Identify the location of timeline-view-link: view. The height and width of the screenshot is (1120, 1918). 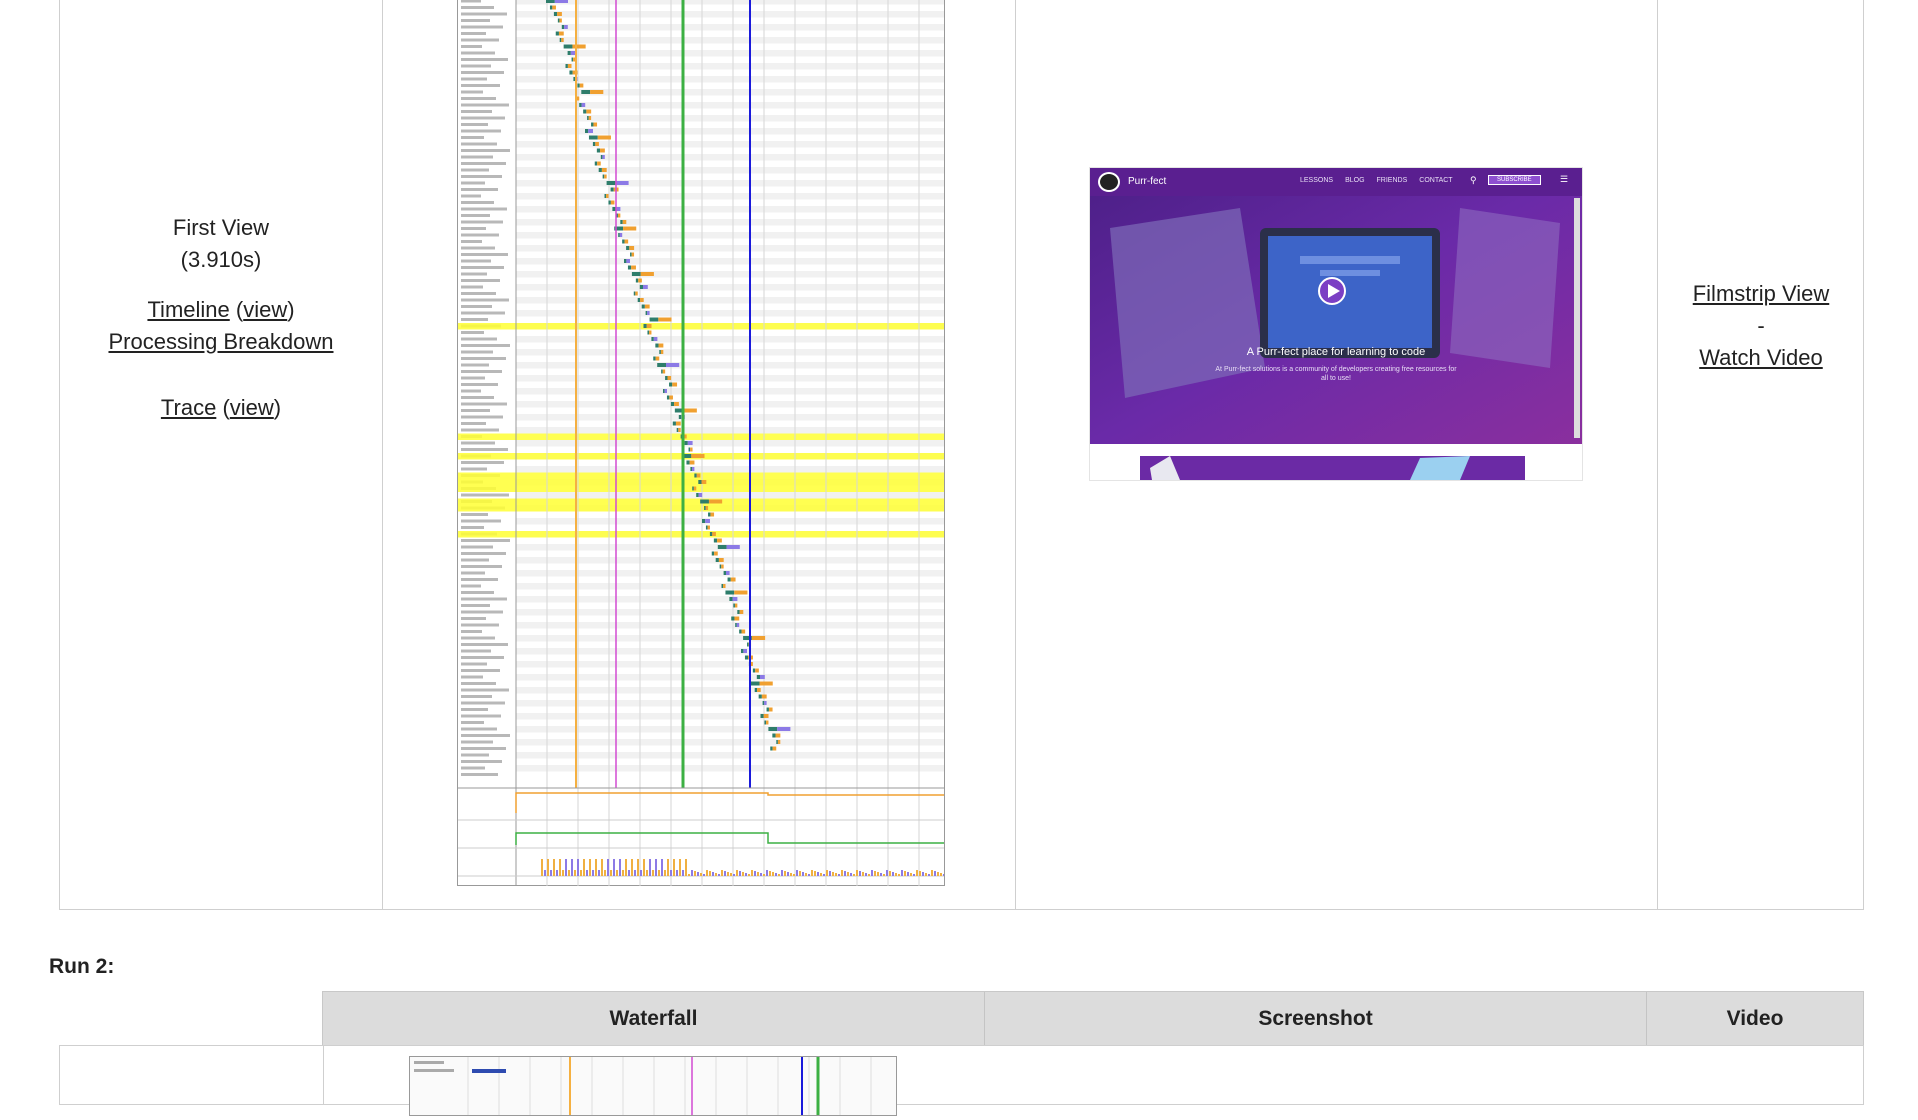
(265, 309).